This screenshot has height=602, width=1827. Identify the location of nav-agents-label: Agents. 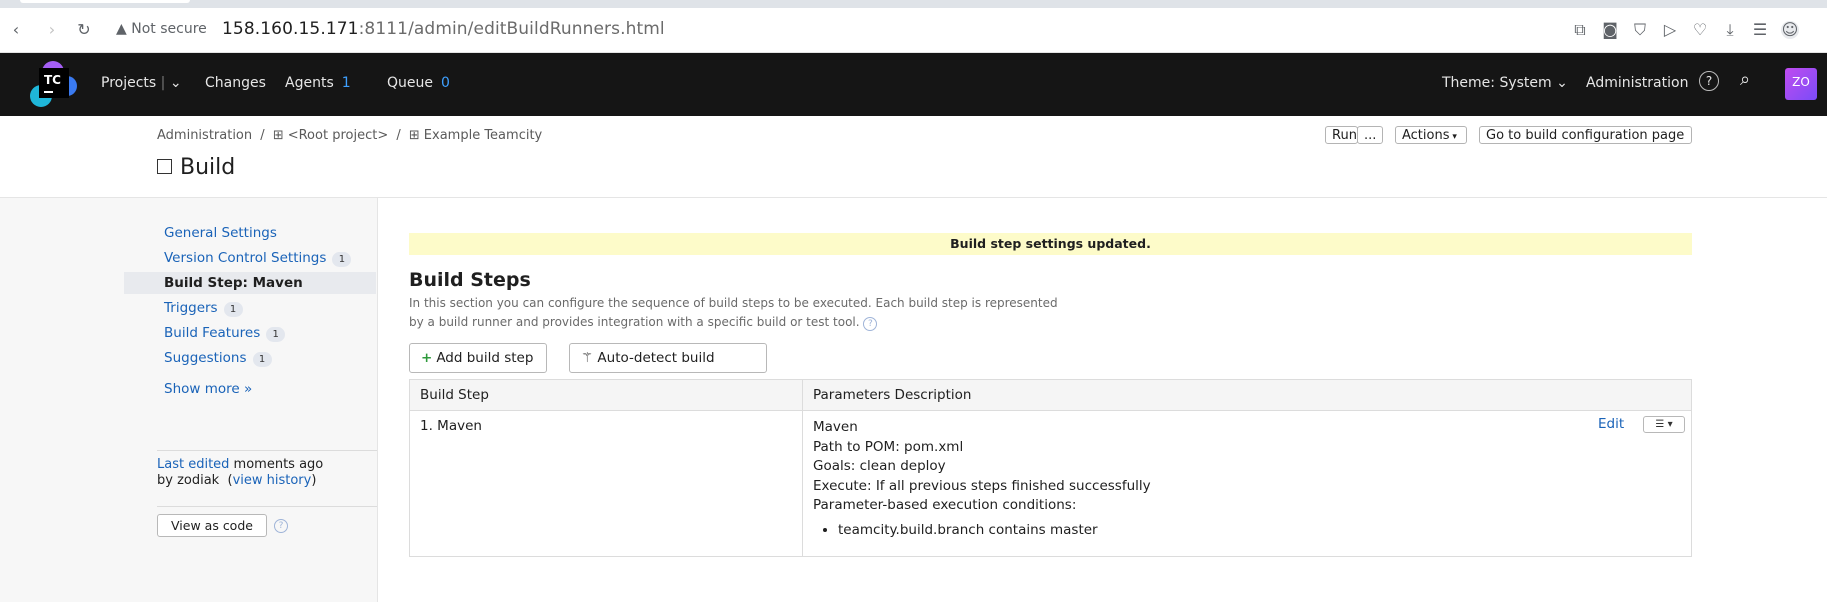
(309, 83).